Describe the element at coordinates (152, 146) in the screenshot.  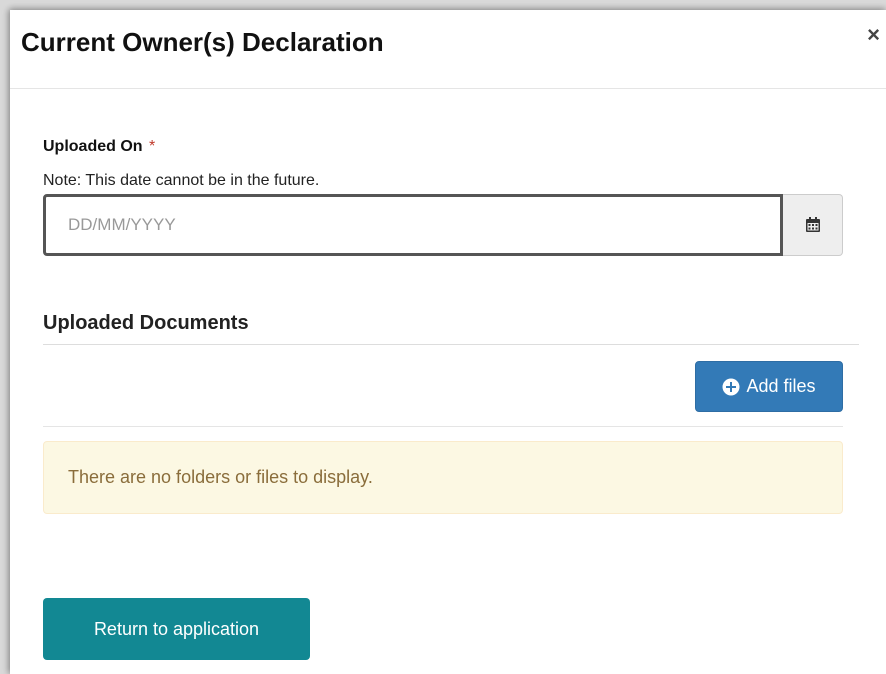
I see `required-mark: *` at that location.